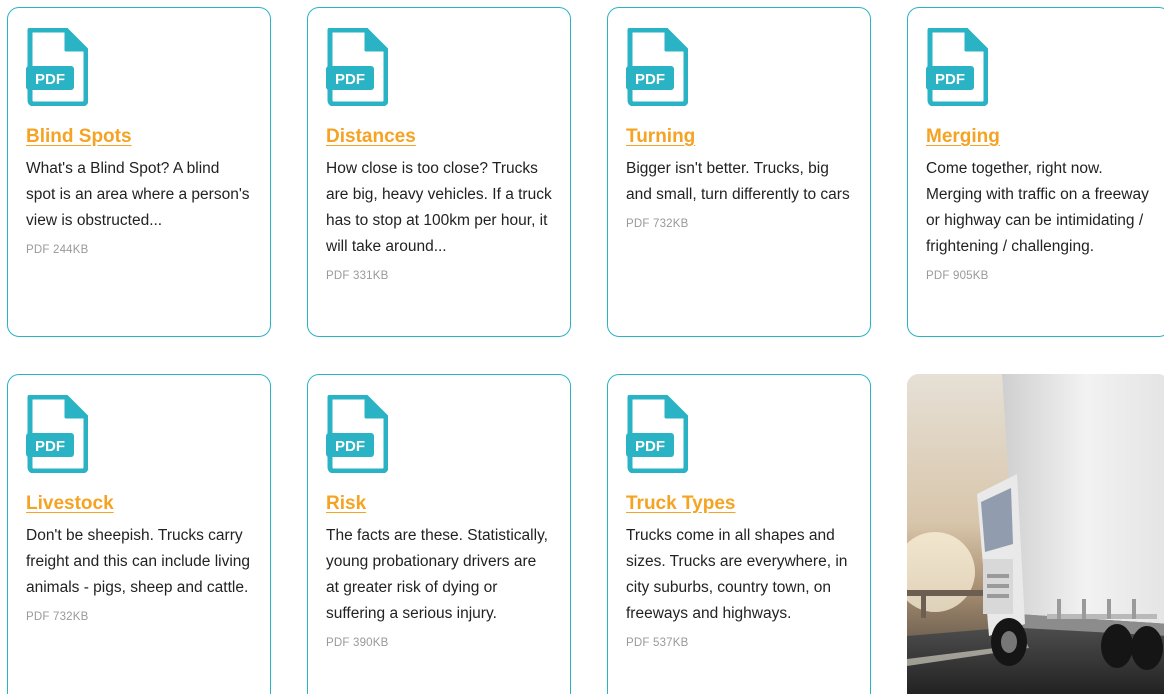 The width and height of the screenshot is (1164, 694). I want to click on resource-title-link: Turning, so click(739, 137).